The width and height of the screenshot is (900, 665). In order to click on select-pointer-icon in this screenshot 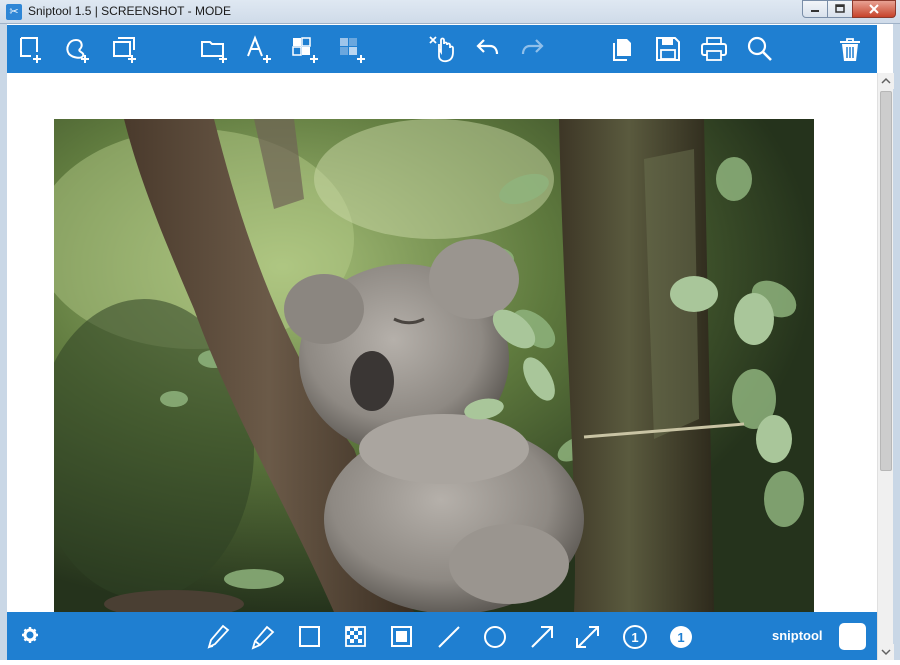, I will do `click(442, 49)`.